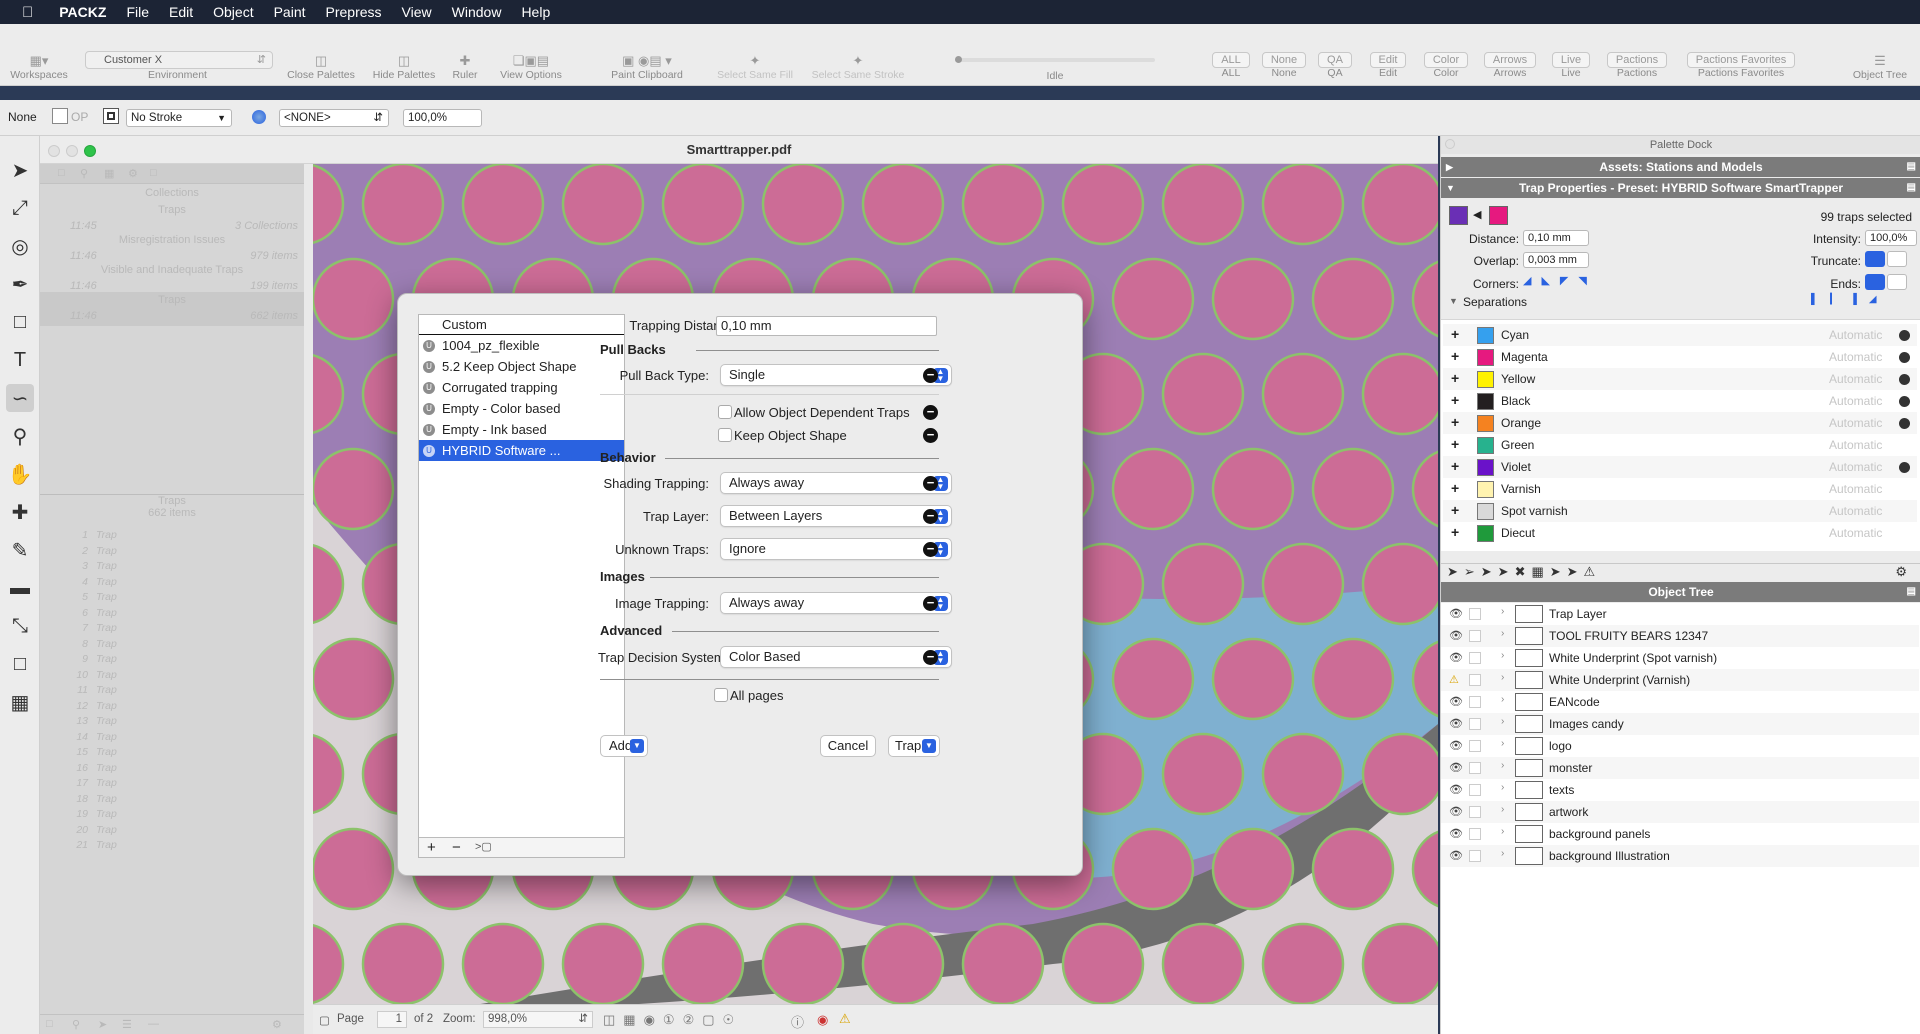 The width and height of the screenshot is (1920, 1034). I want to click on filter-color-pill: Color, so click(1446, 60).